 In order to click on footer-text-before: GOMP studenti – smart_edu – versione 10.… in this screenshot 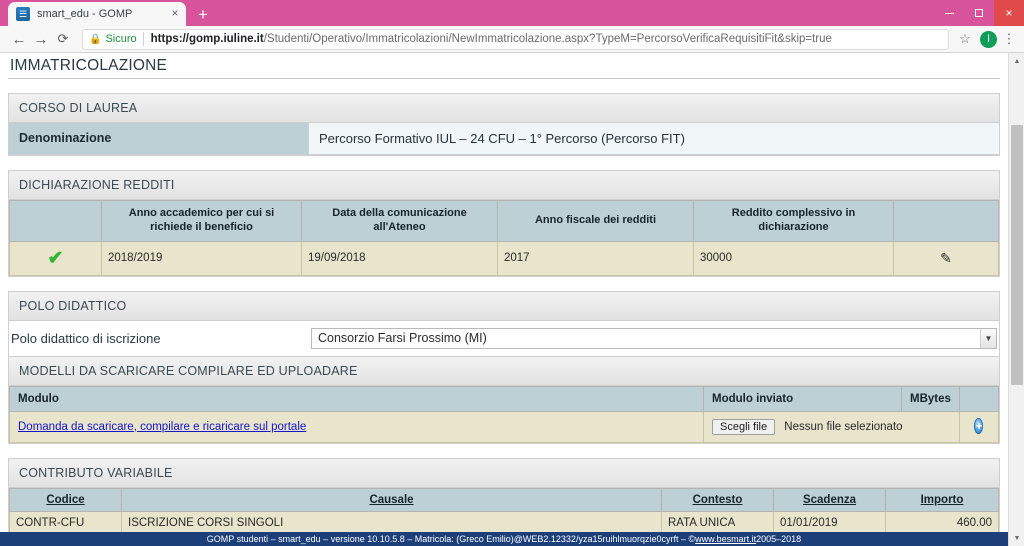, I will do `click(451, 539)`.